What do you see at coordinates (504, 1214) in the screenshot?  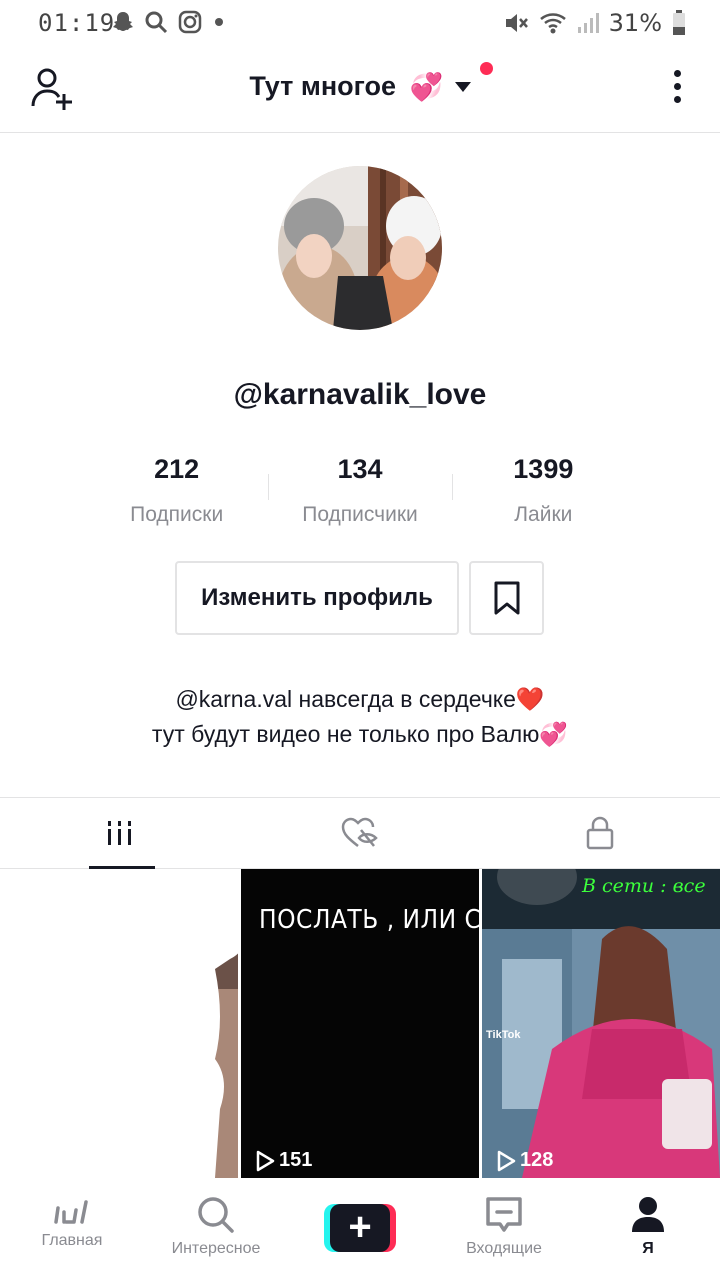 I see `inbox-icon` at bounding box center [504, 1214].